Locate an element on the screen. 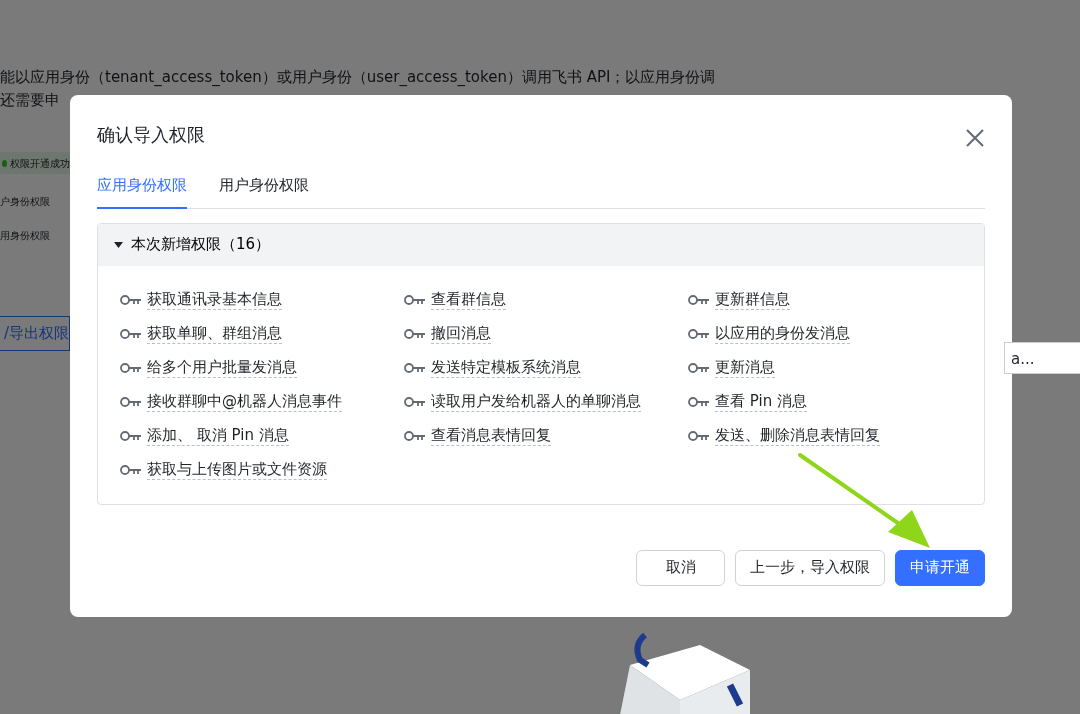  dialog-title: 确认导入权限 is located at coordinates (151, 135).